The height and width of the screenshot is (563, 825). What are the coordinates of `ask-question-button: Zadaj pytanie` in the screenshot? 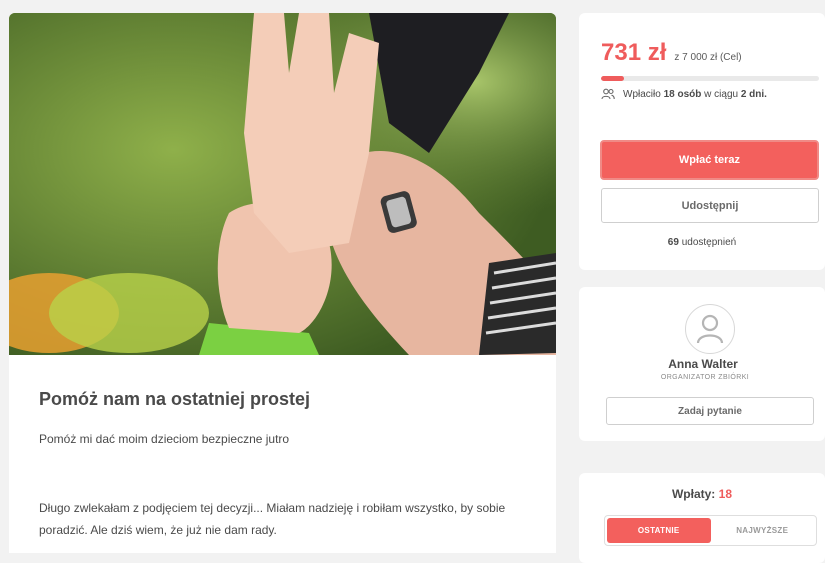 It's located at (710, 411).